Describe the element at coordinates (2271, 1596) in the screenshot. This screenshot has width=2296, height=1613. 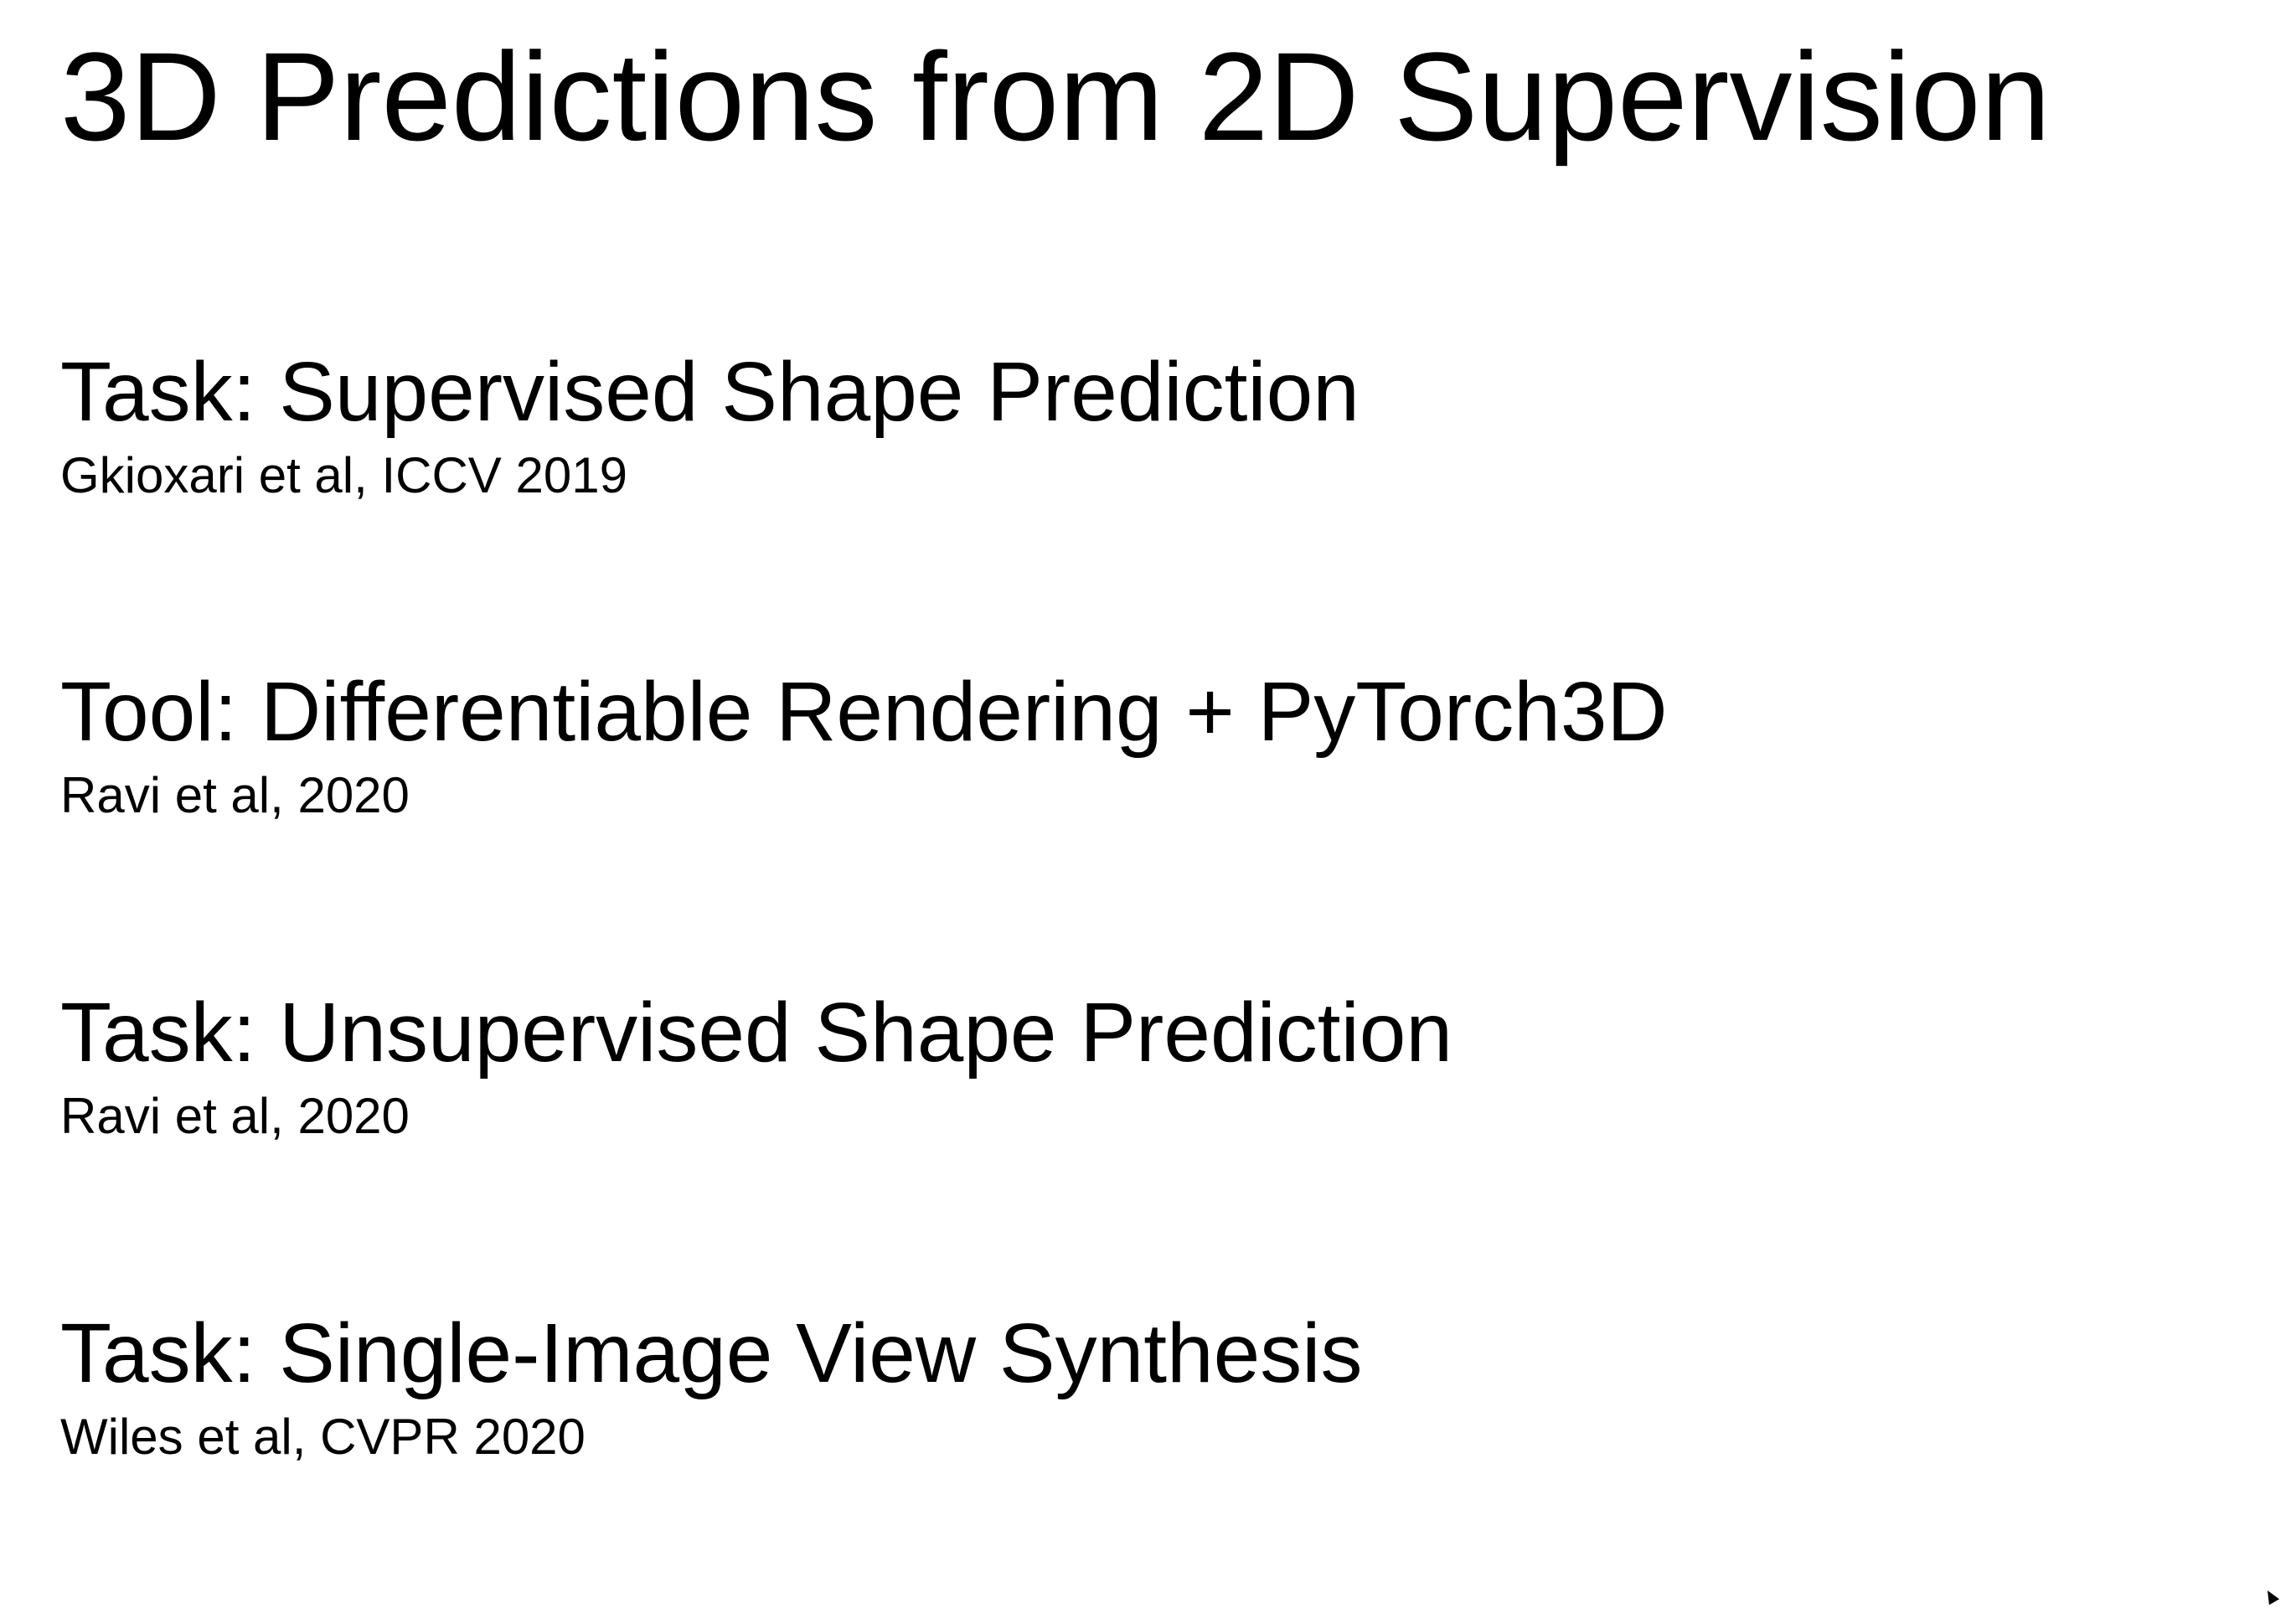
I see `mouse-pointer-icon` at that location.